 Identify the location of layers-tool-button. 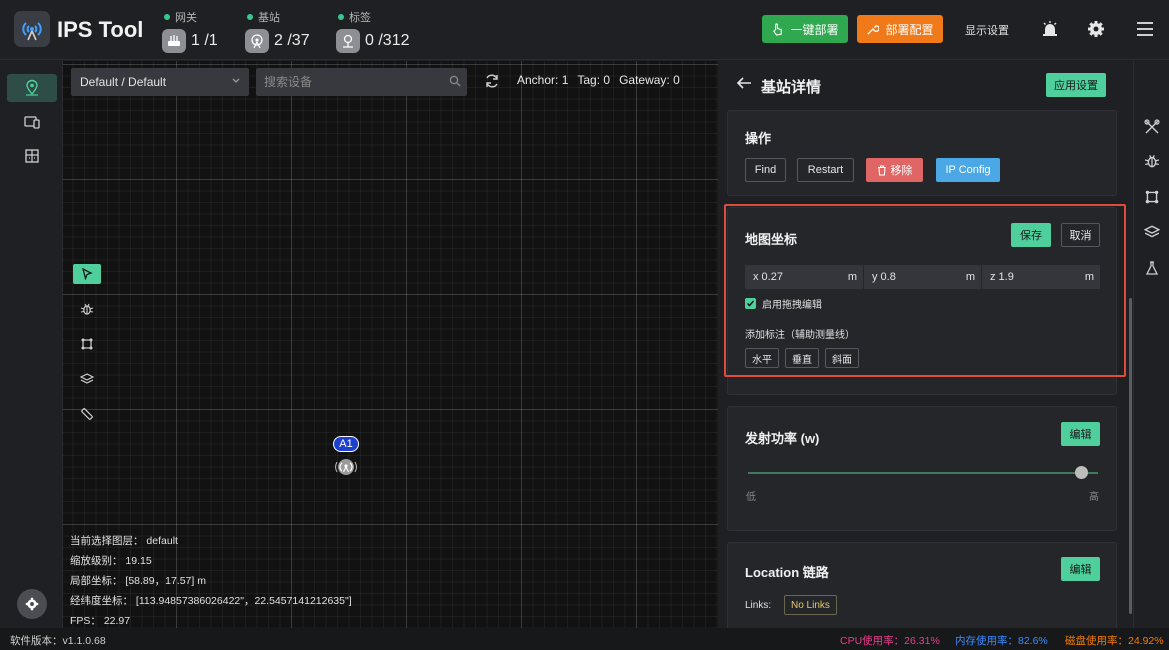
(87, 379).